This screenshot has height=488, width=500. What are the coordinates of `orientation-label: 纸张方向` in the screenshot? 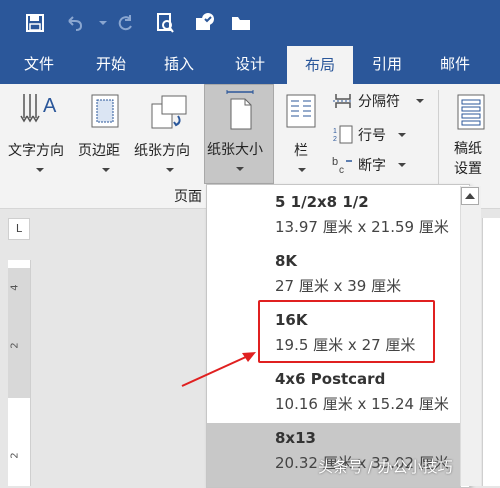 It's located at (162, 151).